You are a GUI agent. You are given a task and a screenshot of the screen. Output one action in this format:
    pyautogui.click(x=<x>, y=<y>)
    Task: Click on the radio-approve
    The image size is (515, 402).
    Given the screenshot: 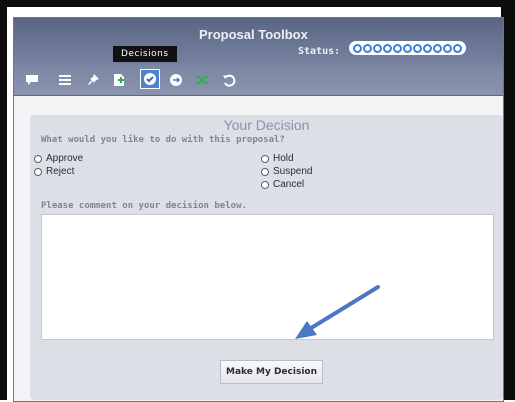 What is the action you would take?
    pyautogui.click(x=38, y=158)
    